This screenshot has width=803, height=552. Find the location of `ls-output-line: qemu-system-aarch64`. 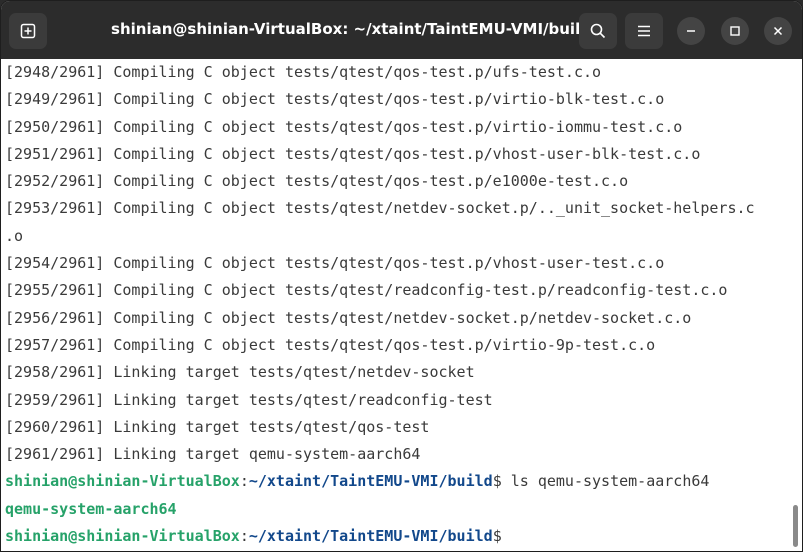

ls-output-line: qemu-system-aarch64 is located at coordinates (91, 508).